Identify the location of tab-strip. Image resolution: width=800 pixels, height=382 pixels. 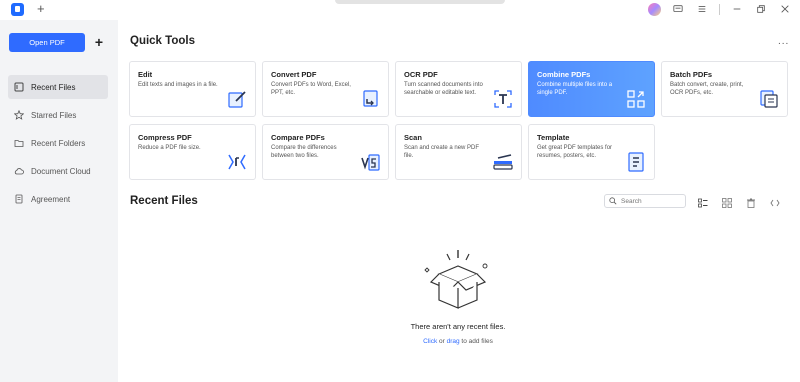
(420, 2).